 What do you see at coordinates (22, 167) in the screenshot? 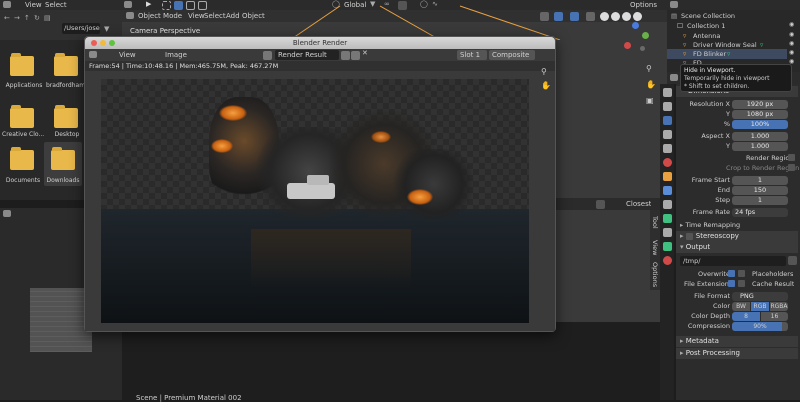
I see `folder-item: Documents` at bounding box center [22, 167].